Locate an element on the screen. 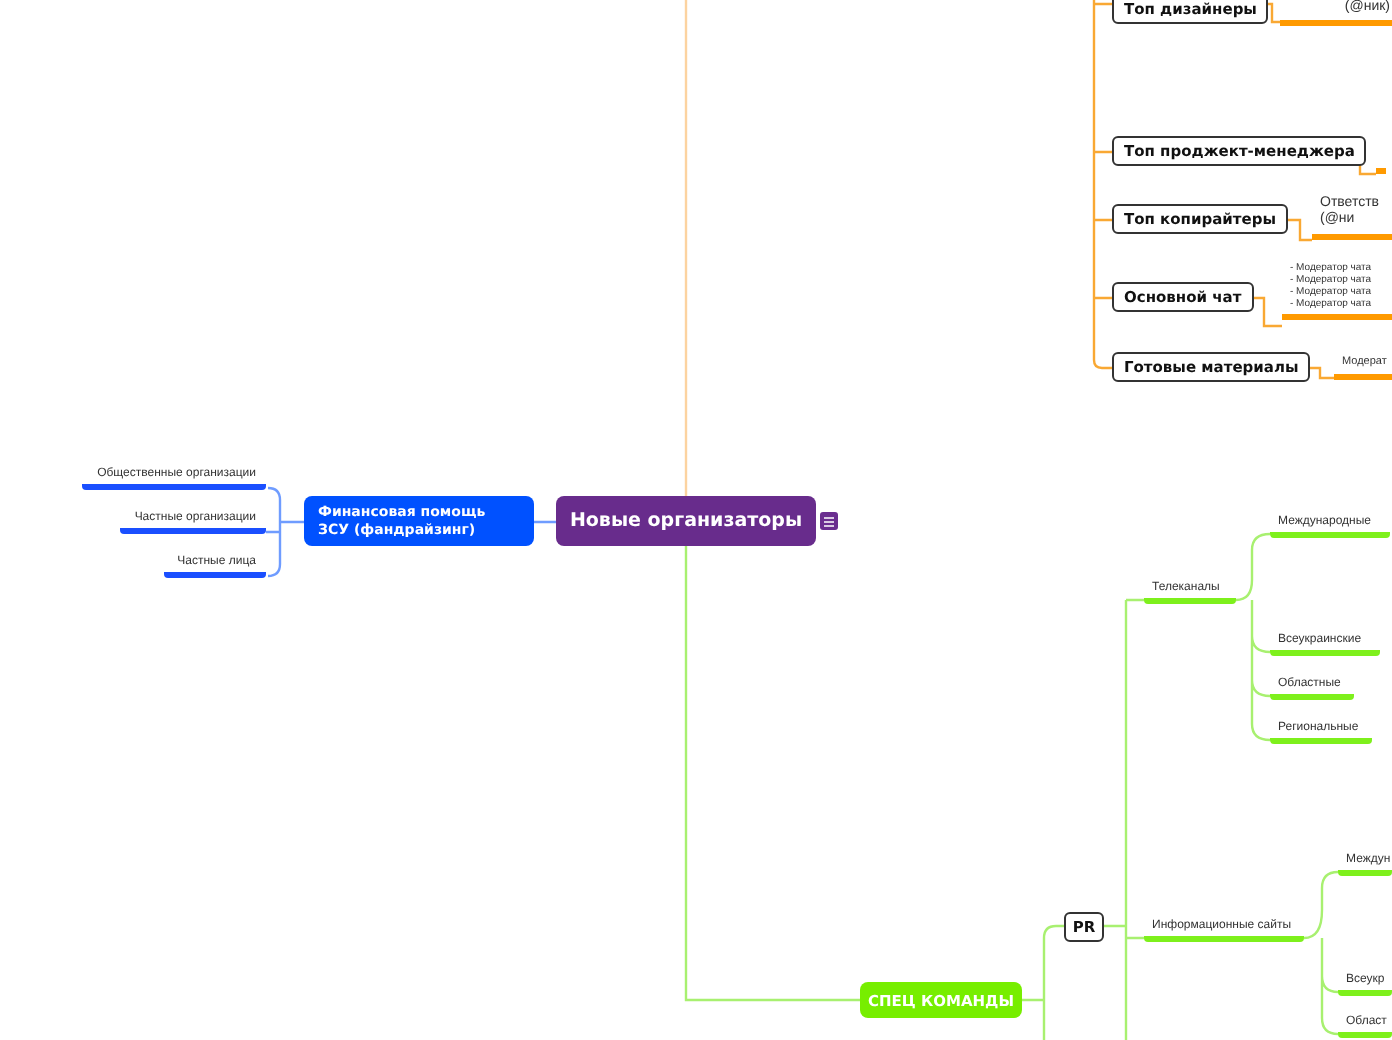 Image resolution: width=1392 pixels, height=1040 pixels. note-icon is located at coordinates (829, 521).